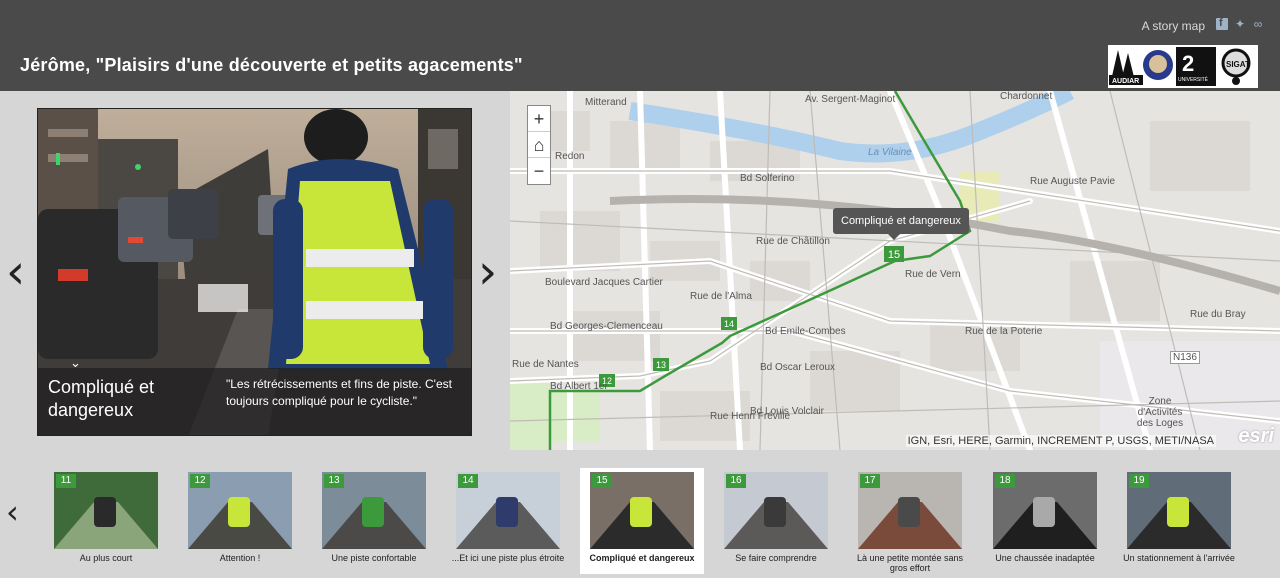 The height and width of the screenshot is (578, 1280). Describe the element at coordinates (767, 178) in the screenshot. I see `map-label: Bd Solferino` at that location.